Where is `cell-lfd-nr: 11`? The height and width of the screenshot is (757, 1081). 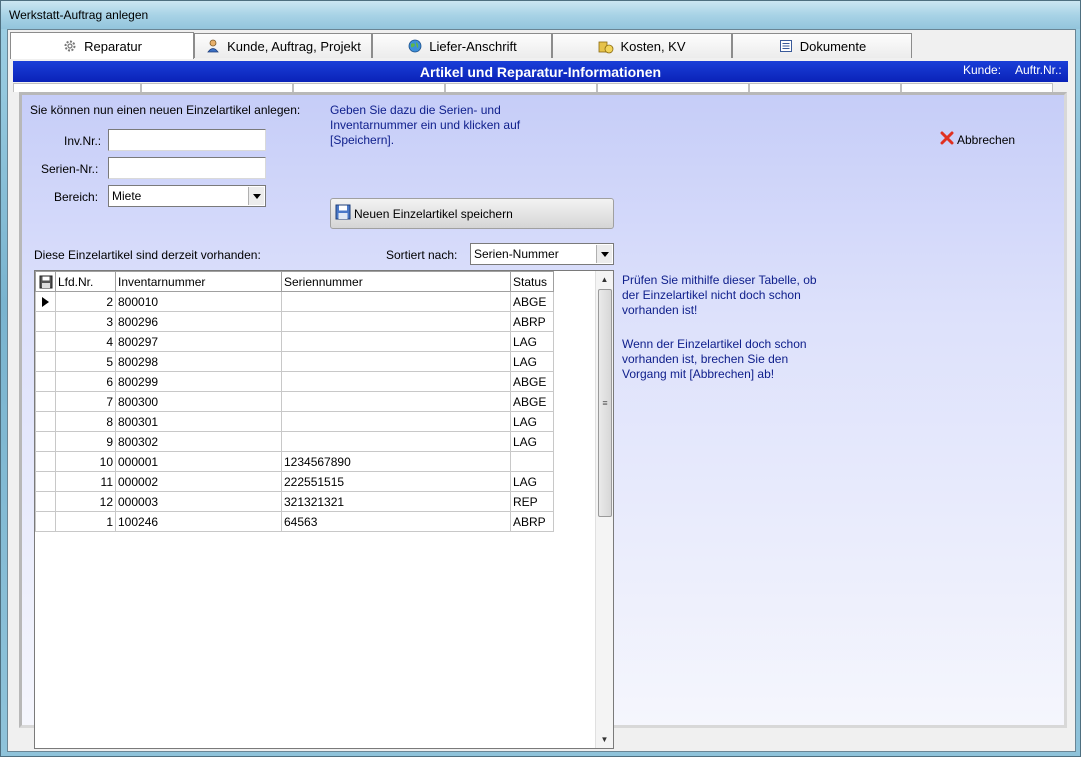 cell-lfd-nr: 11 is located at coordinates (85, 481).